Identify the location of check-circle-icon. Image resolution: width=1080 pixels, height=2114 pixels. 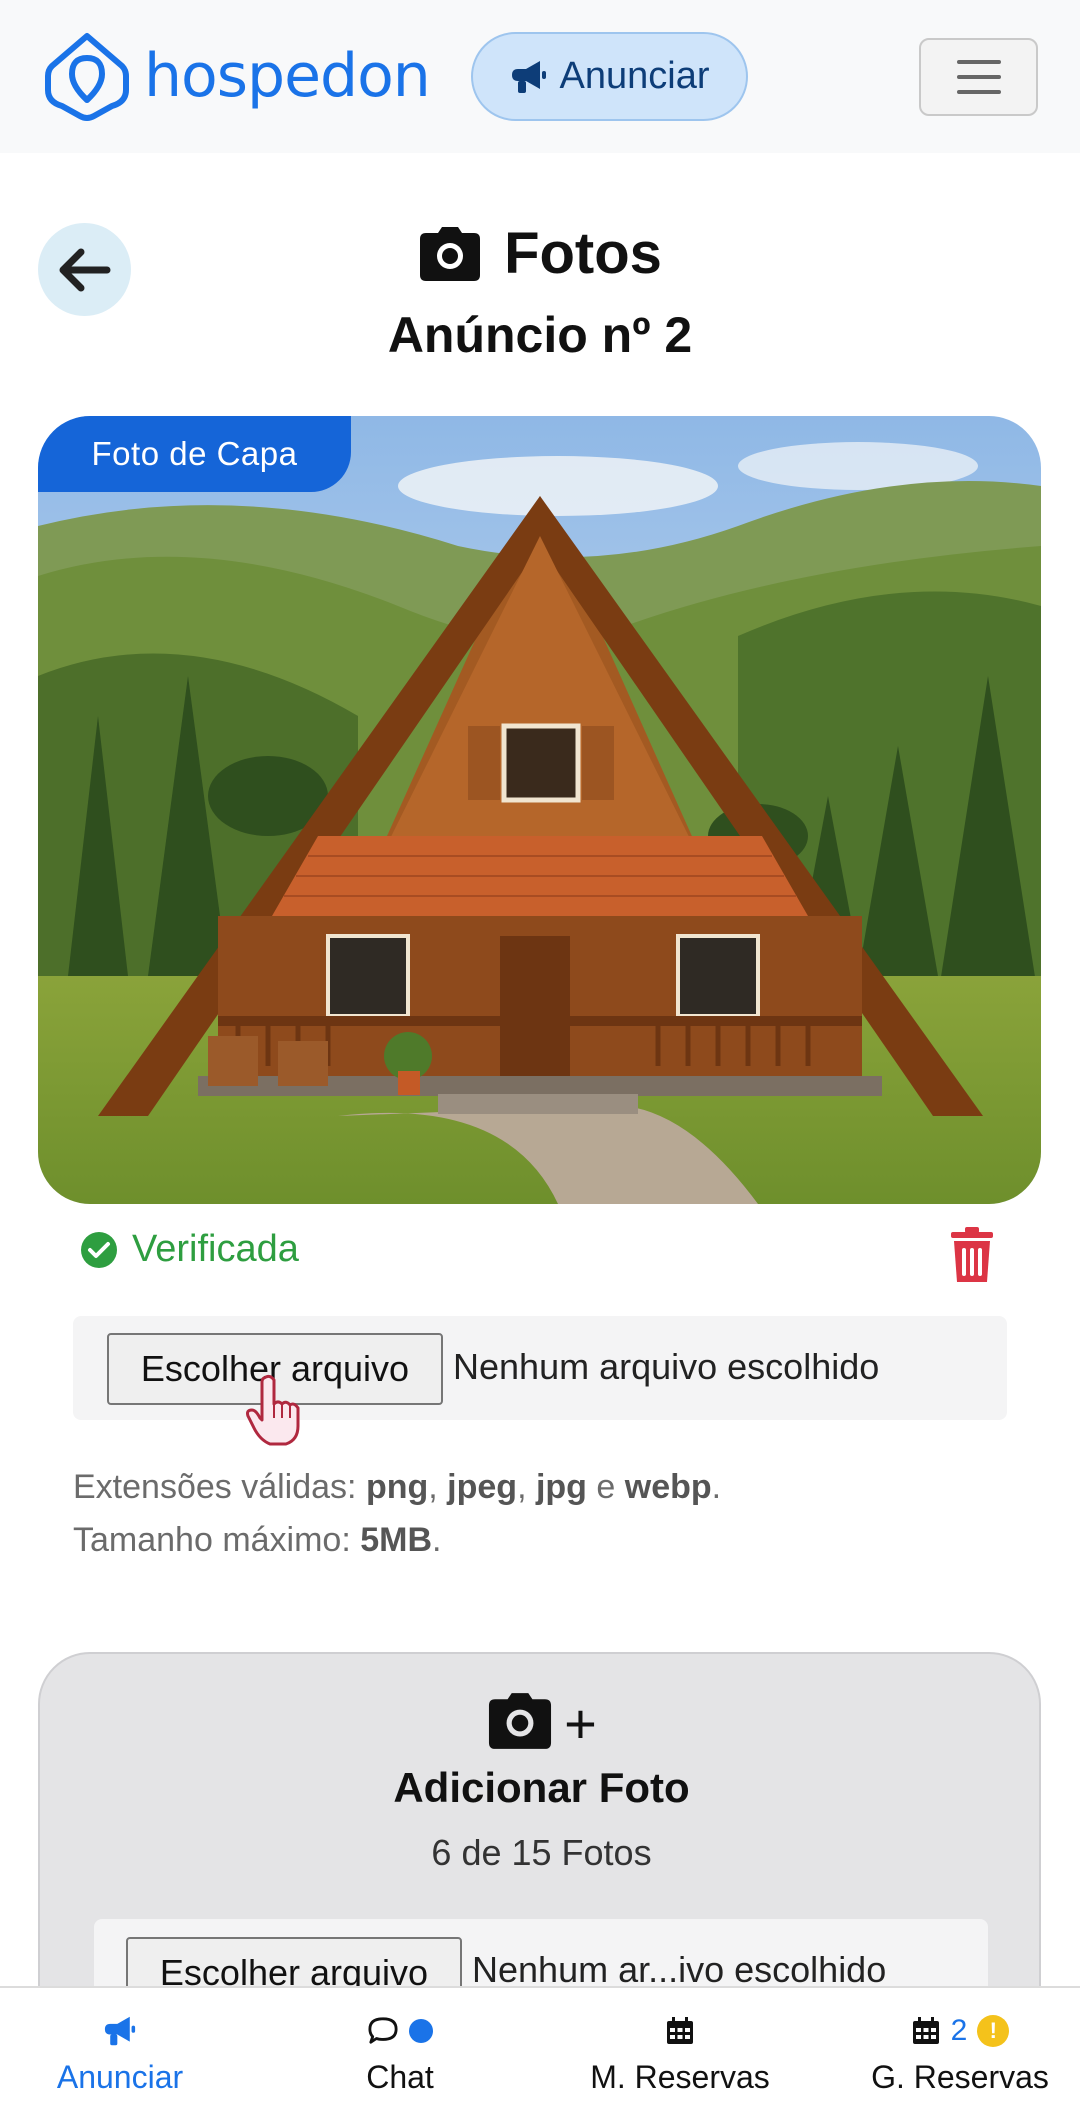
(99, 1249).